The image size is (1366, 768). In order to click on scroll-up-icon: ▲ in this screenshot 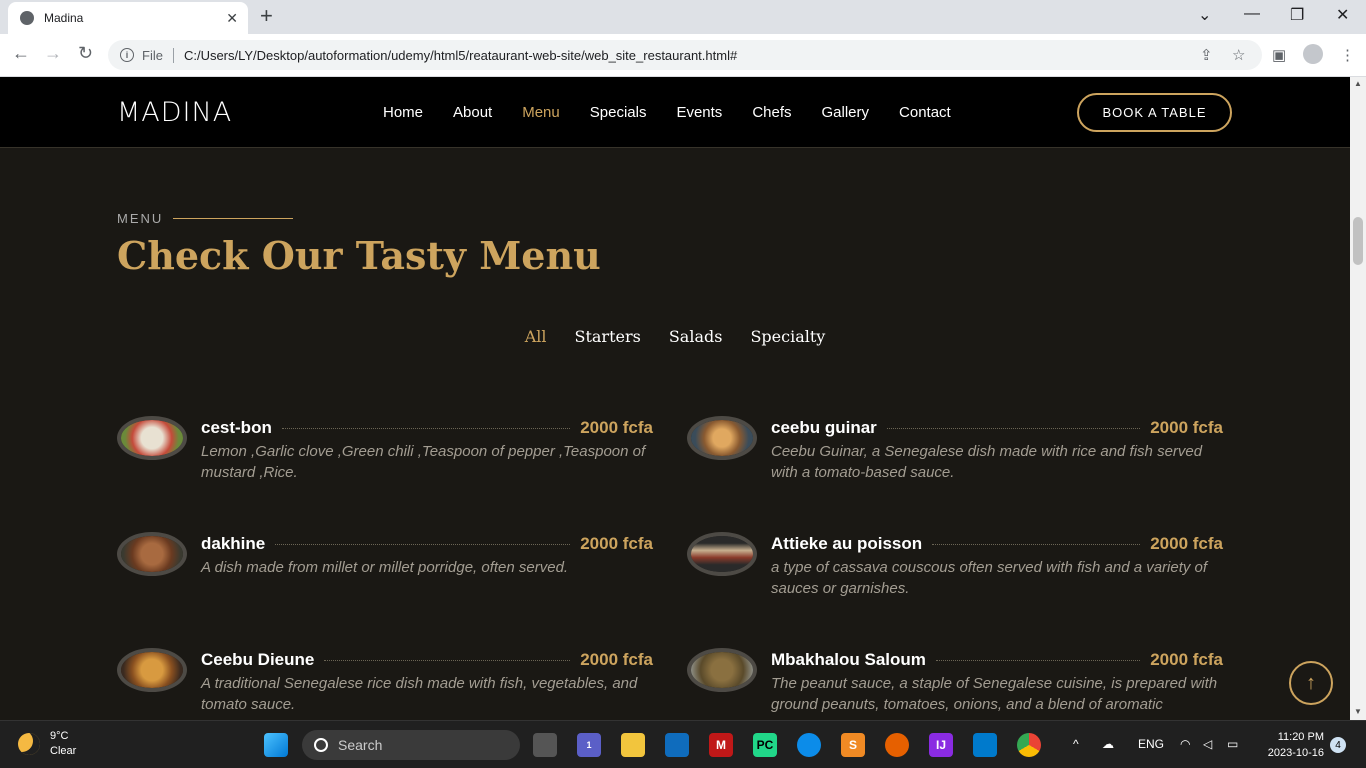, I will do `click(1358, 83)`.